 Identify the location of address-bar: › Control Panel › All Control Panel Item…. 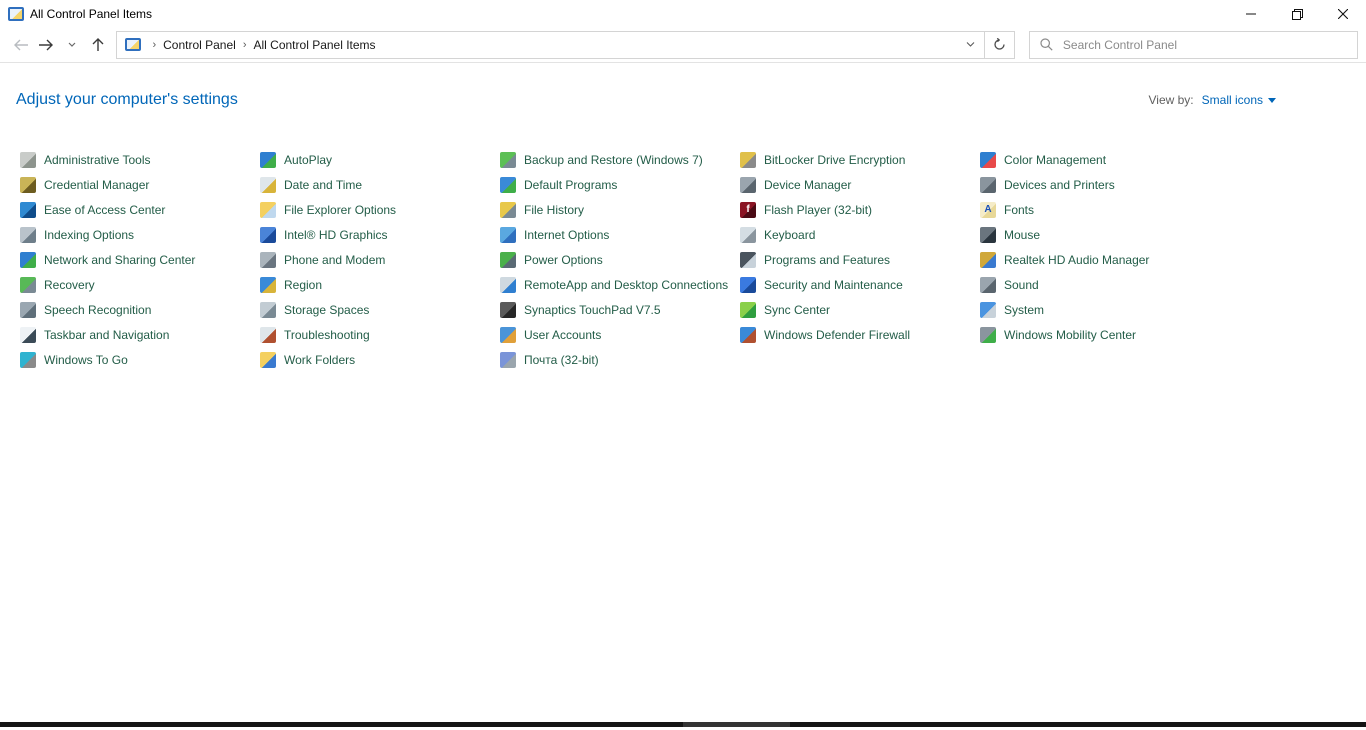
(565, 44).